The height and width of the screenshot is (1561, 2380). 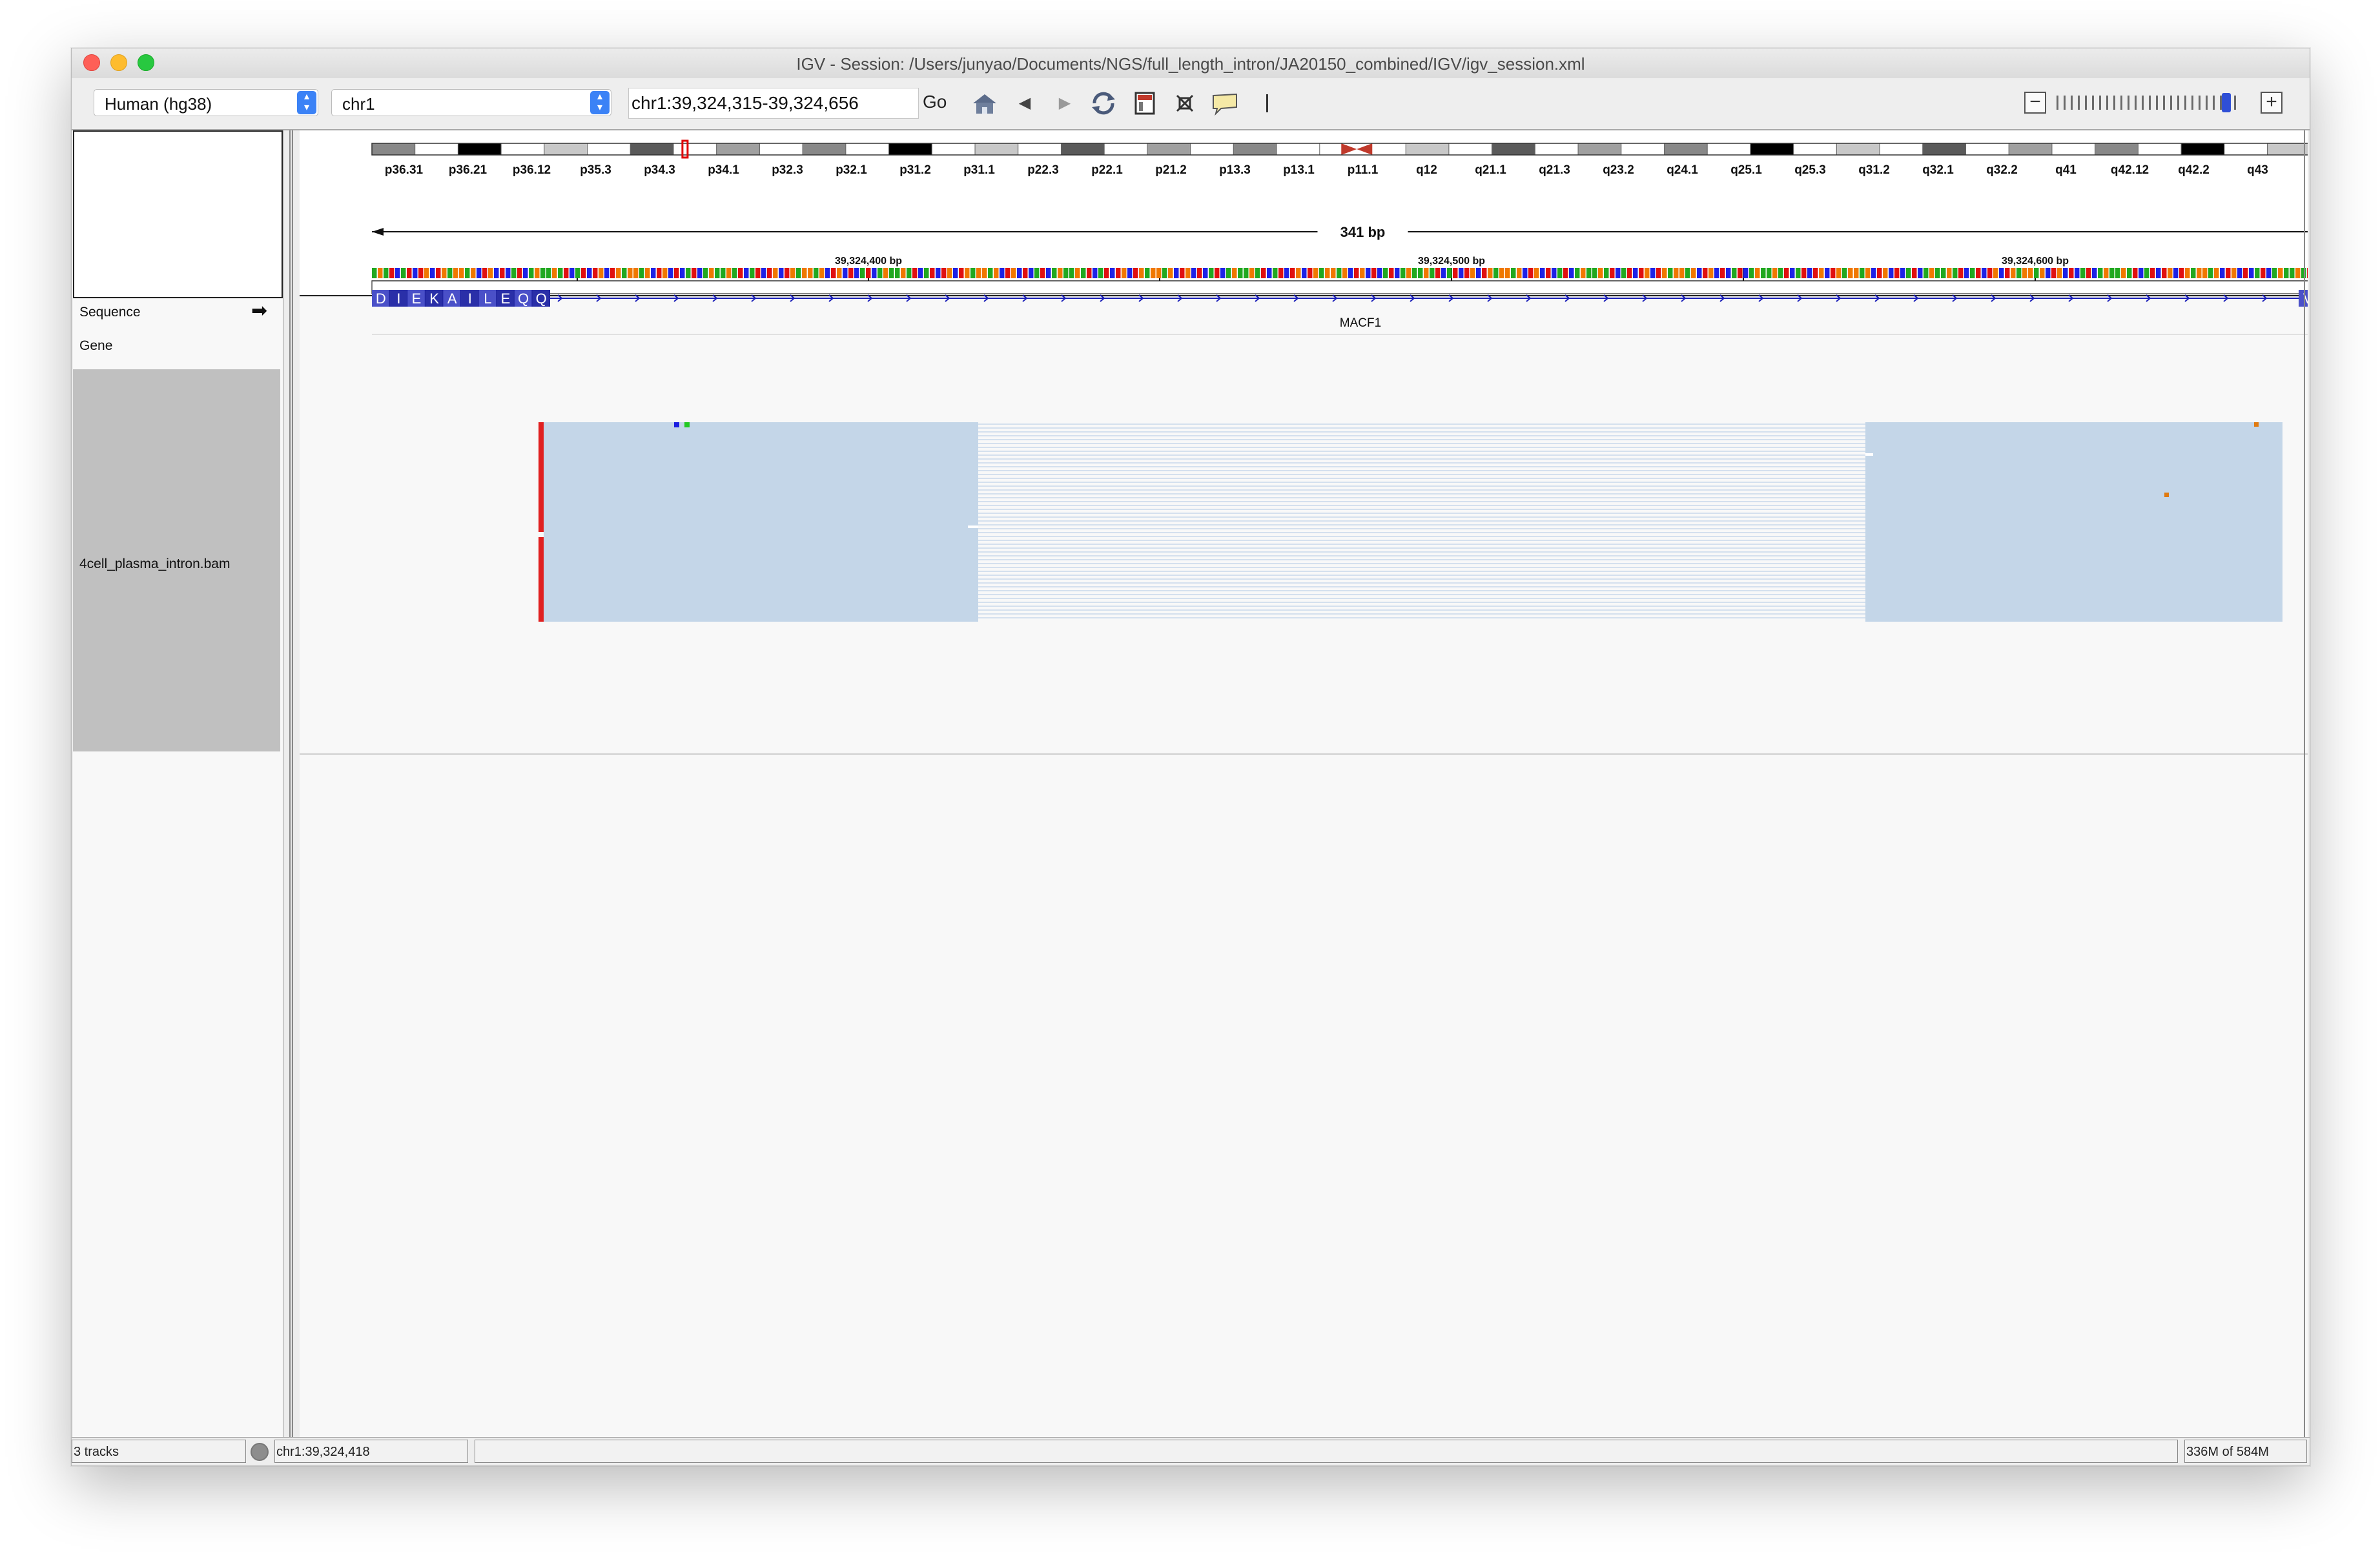 What do you see at coordinates (2035, 103) in the screenshot?
I see `zoom-out-button: −` at bounding box center [2035, 103].